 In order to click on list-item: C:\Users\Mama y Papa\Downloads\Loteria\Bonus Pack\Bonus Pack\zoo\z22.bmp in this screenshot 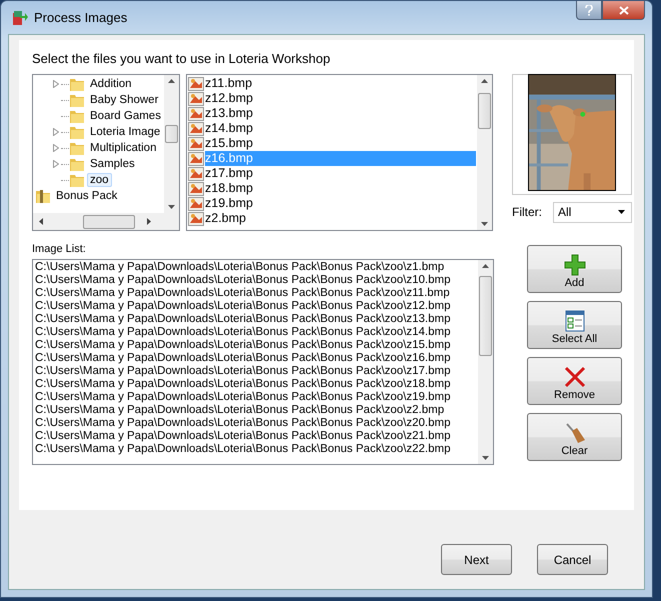, I will do `click(255, 449)`.